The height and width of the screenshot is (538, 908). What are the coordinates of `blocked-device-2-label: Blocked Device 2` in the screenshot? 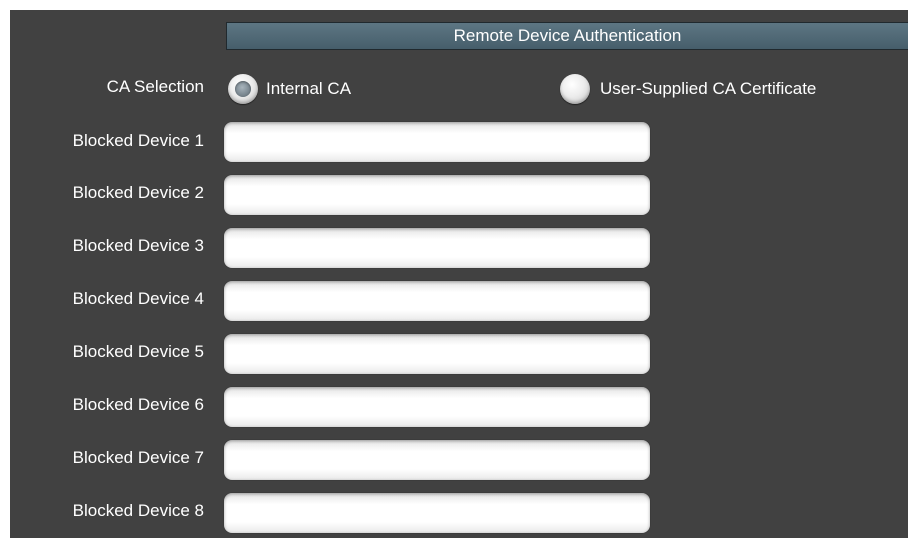 It's located at (138, 192).